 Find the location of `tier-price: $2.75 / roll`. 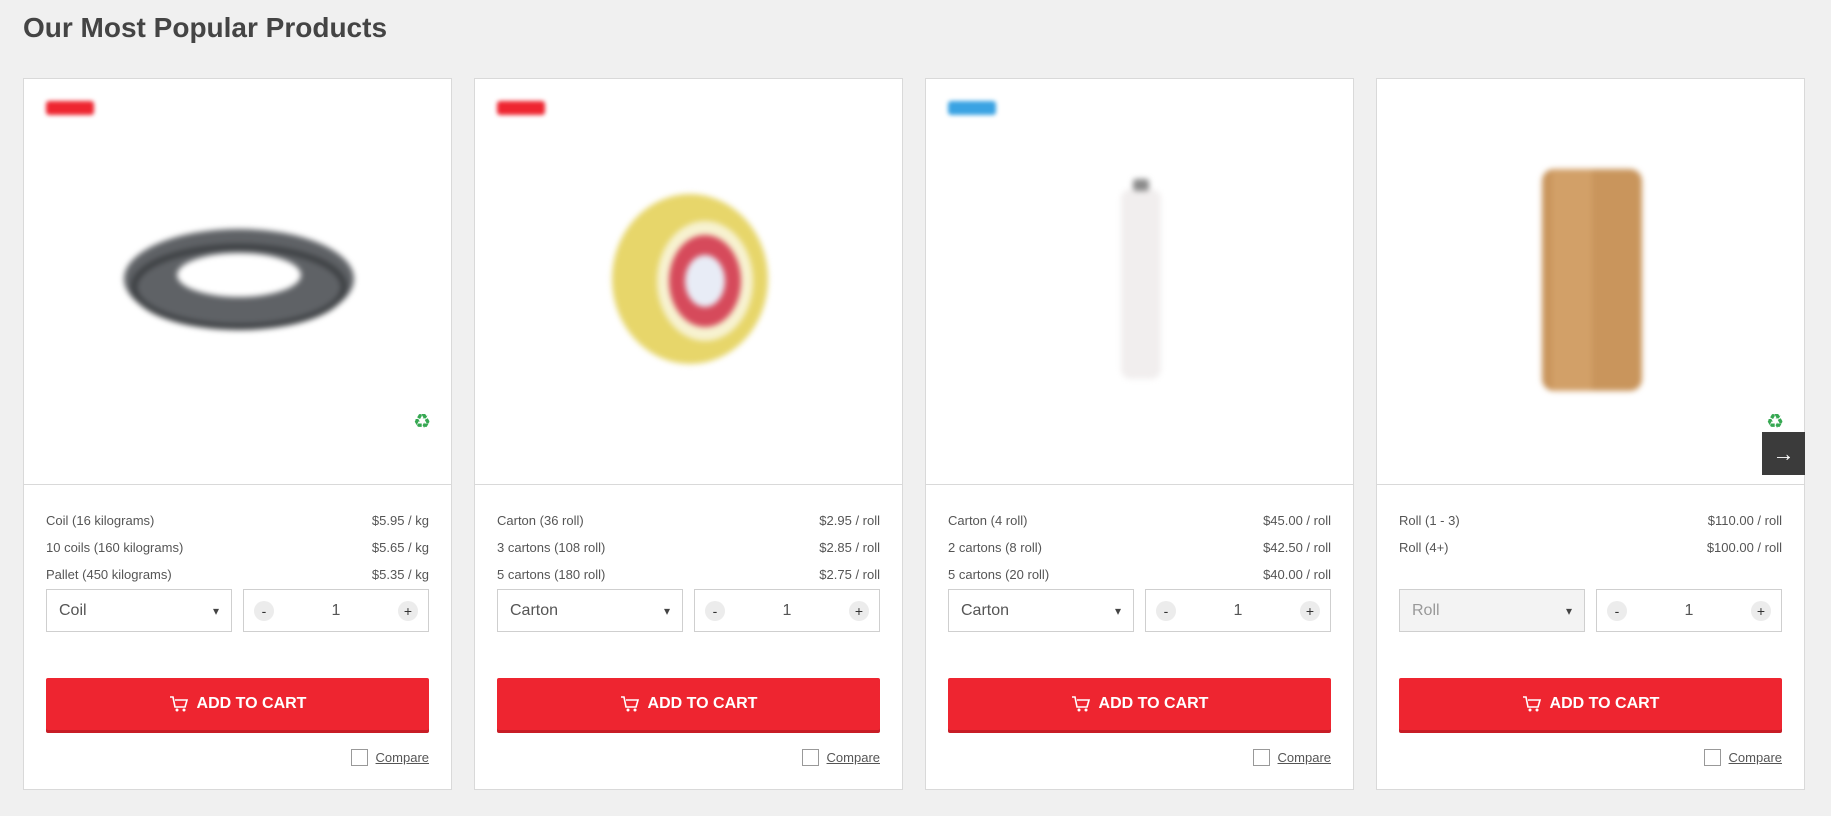

tier-price: $2.75 / roll is located at coordinates (849, 574).